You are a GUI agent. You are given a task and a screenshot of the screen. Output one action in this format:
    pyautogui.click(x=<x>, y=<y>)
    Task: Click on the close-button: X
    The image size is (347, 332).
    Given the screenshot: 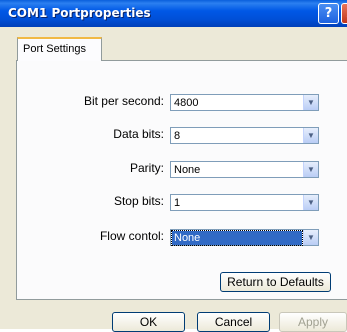 What is the action you would take?
    pyautogui.click(x=344, y=13)
    